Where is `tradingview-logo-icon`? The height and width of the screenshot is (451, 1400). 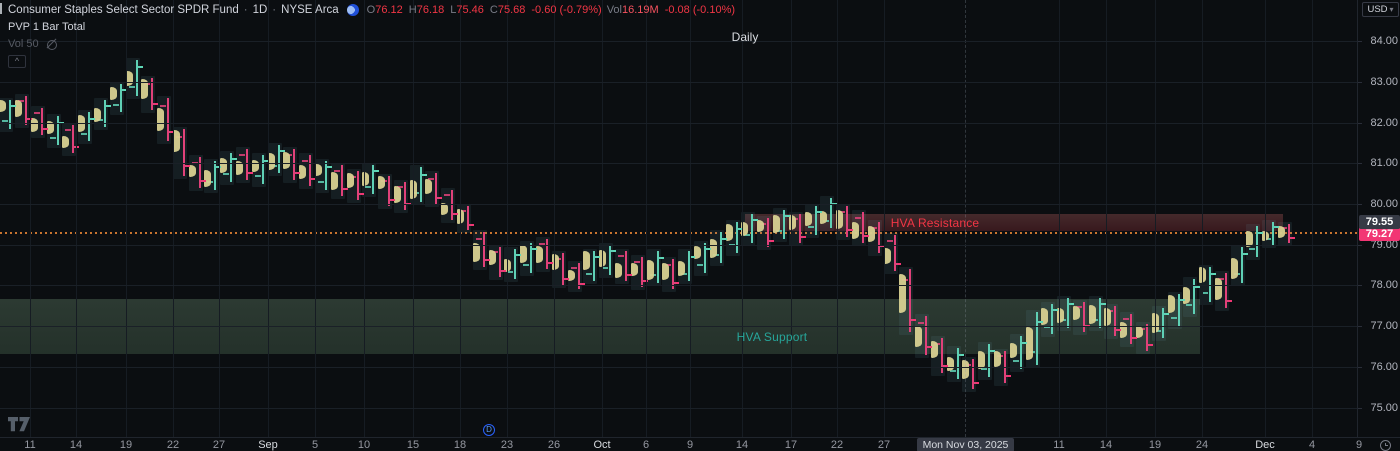
tradingview-logo-icon is located at coordinates (20, 424).